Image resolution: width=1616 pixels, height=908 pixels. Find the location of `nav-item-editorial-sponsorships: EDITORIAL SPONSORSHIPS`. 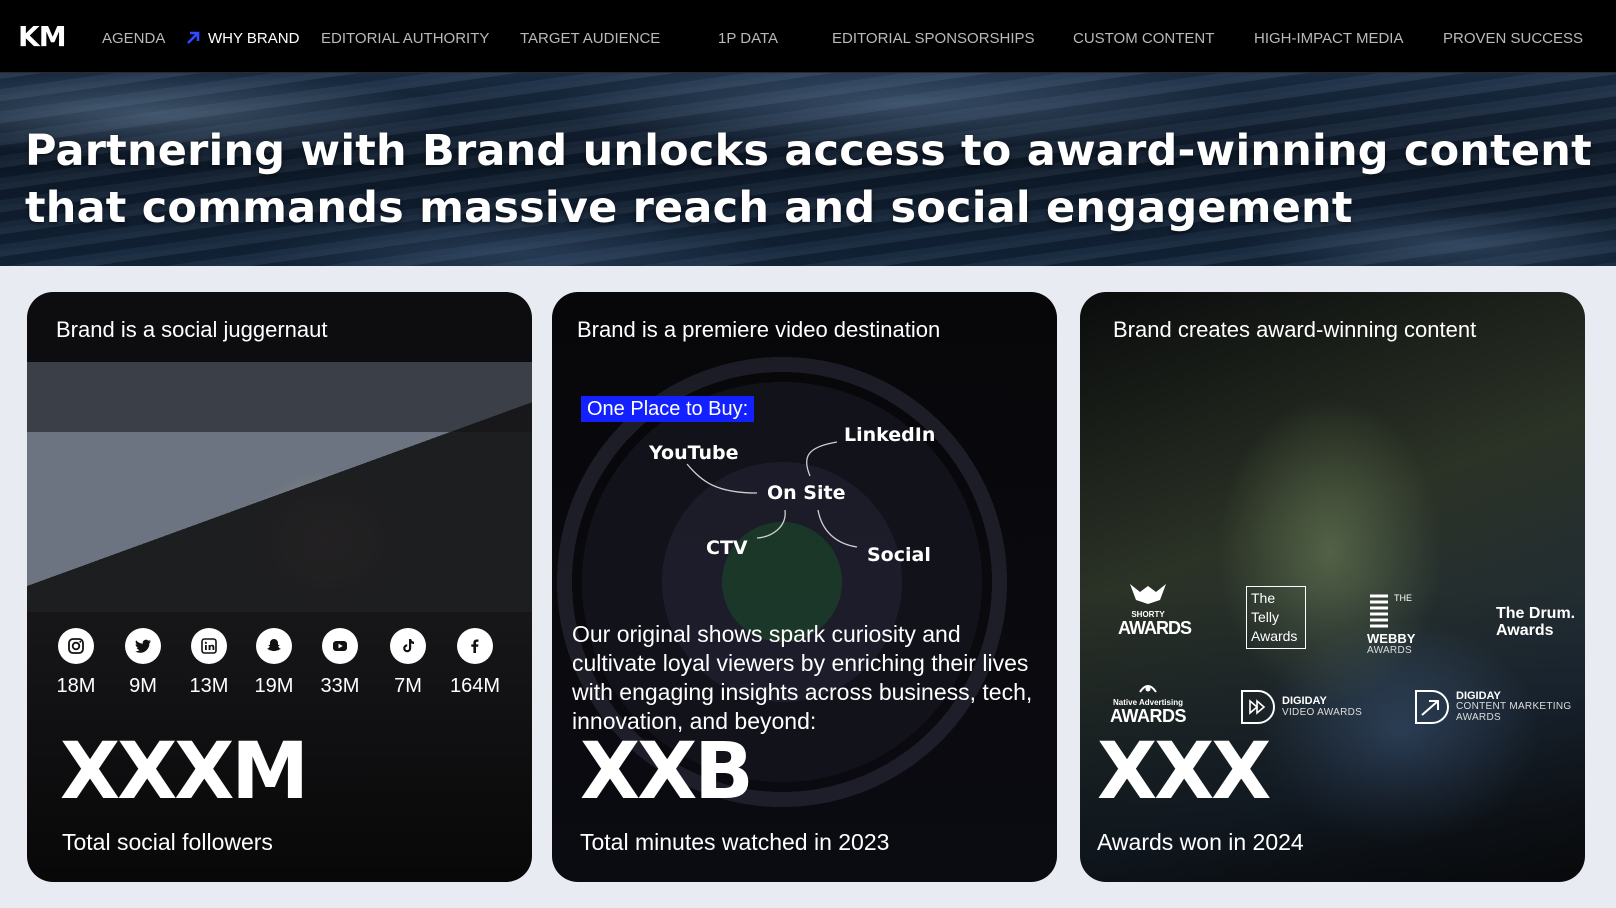

nav-item-editorial-sponsorships: EDITORIAL SPONSORSHIPS is located at coordinates (933, 39).